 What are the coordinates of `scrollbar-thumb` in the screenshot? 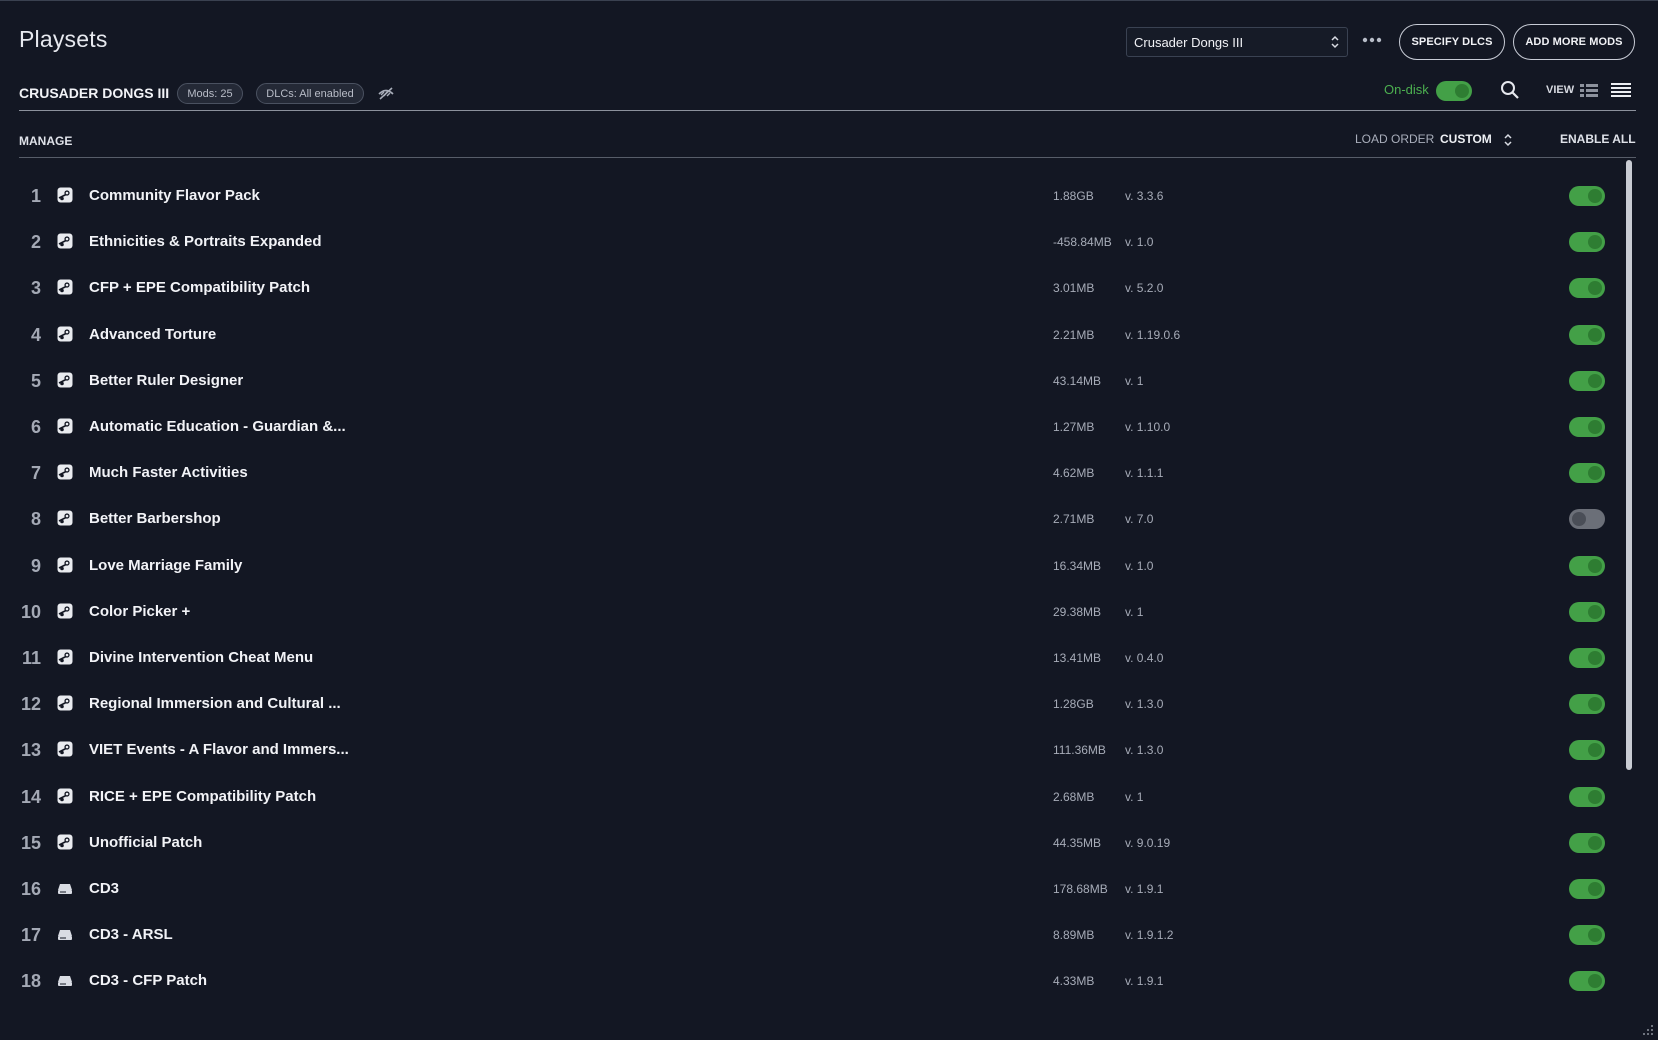 It's located at (1629, 465).